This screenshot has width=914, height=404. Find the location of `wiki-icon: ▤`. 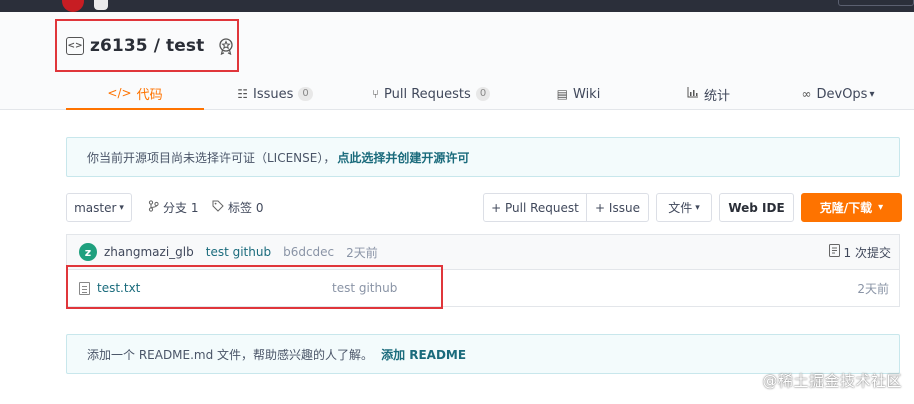

wiki-icon: ▤ is located at coordinates (562, 94).